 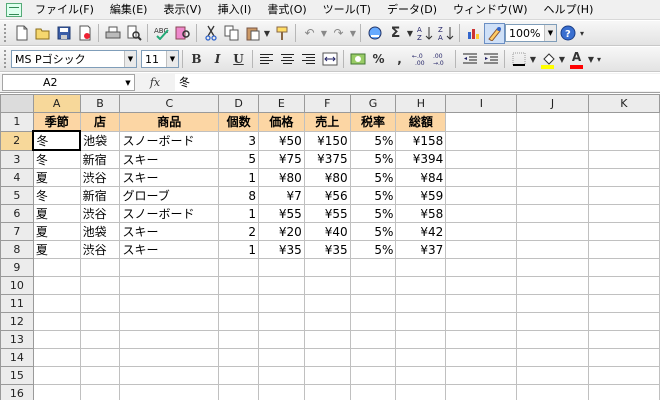 I want to click on borders-dropdown-icon: ▼, so click(x=533, y=59).